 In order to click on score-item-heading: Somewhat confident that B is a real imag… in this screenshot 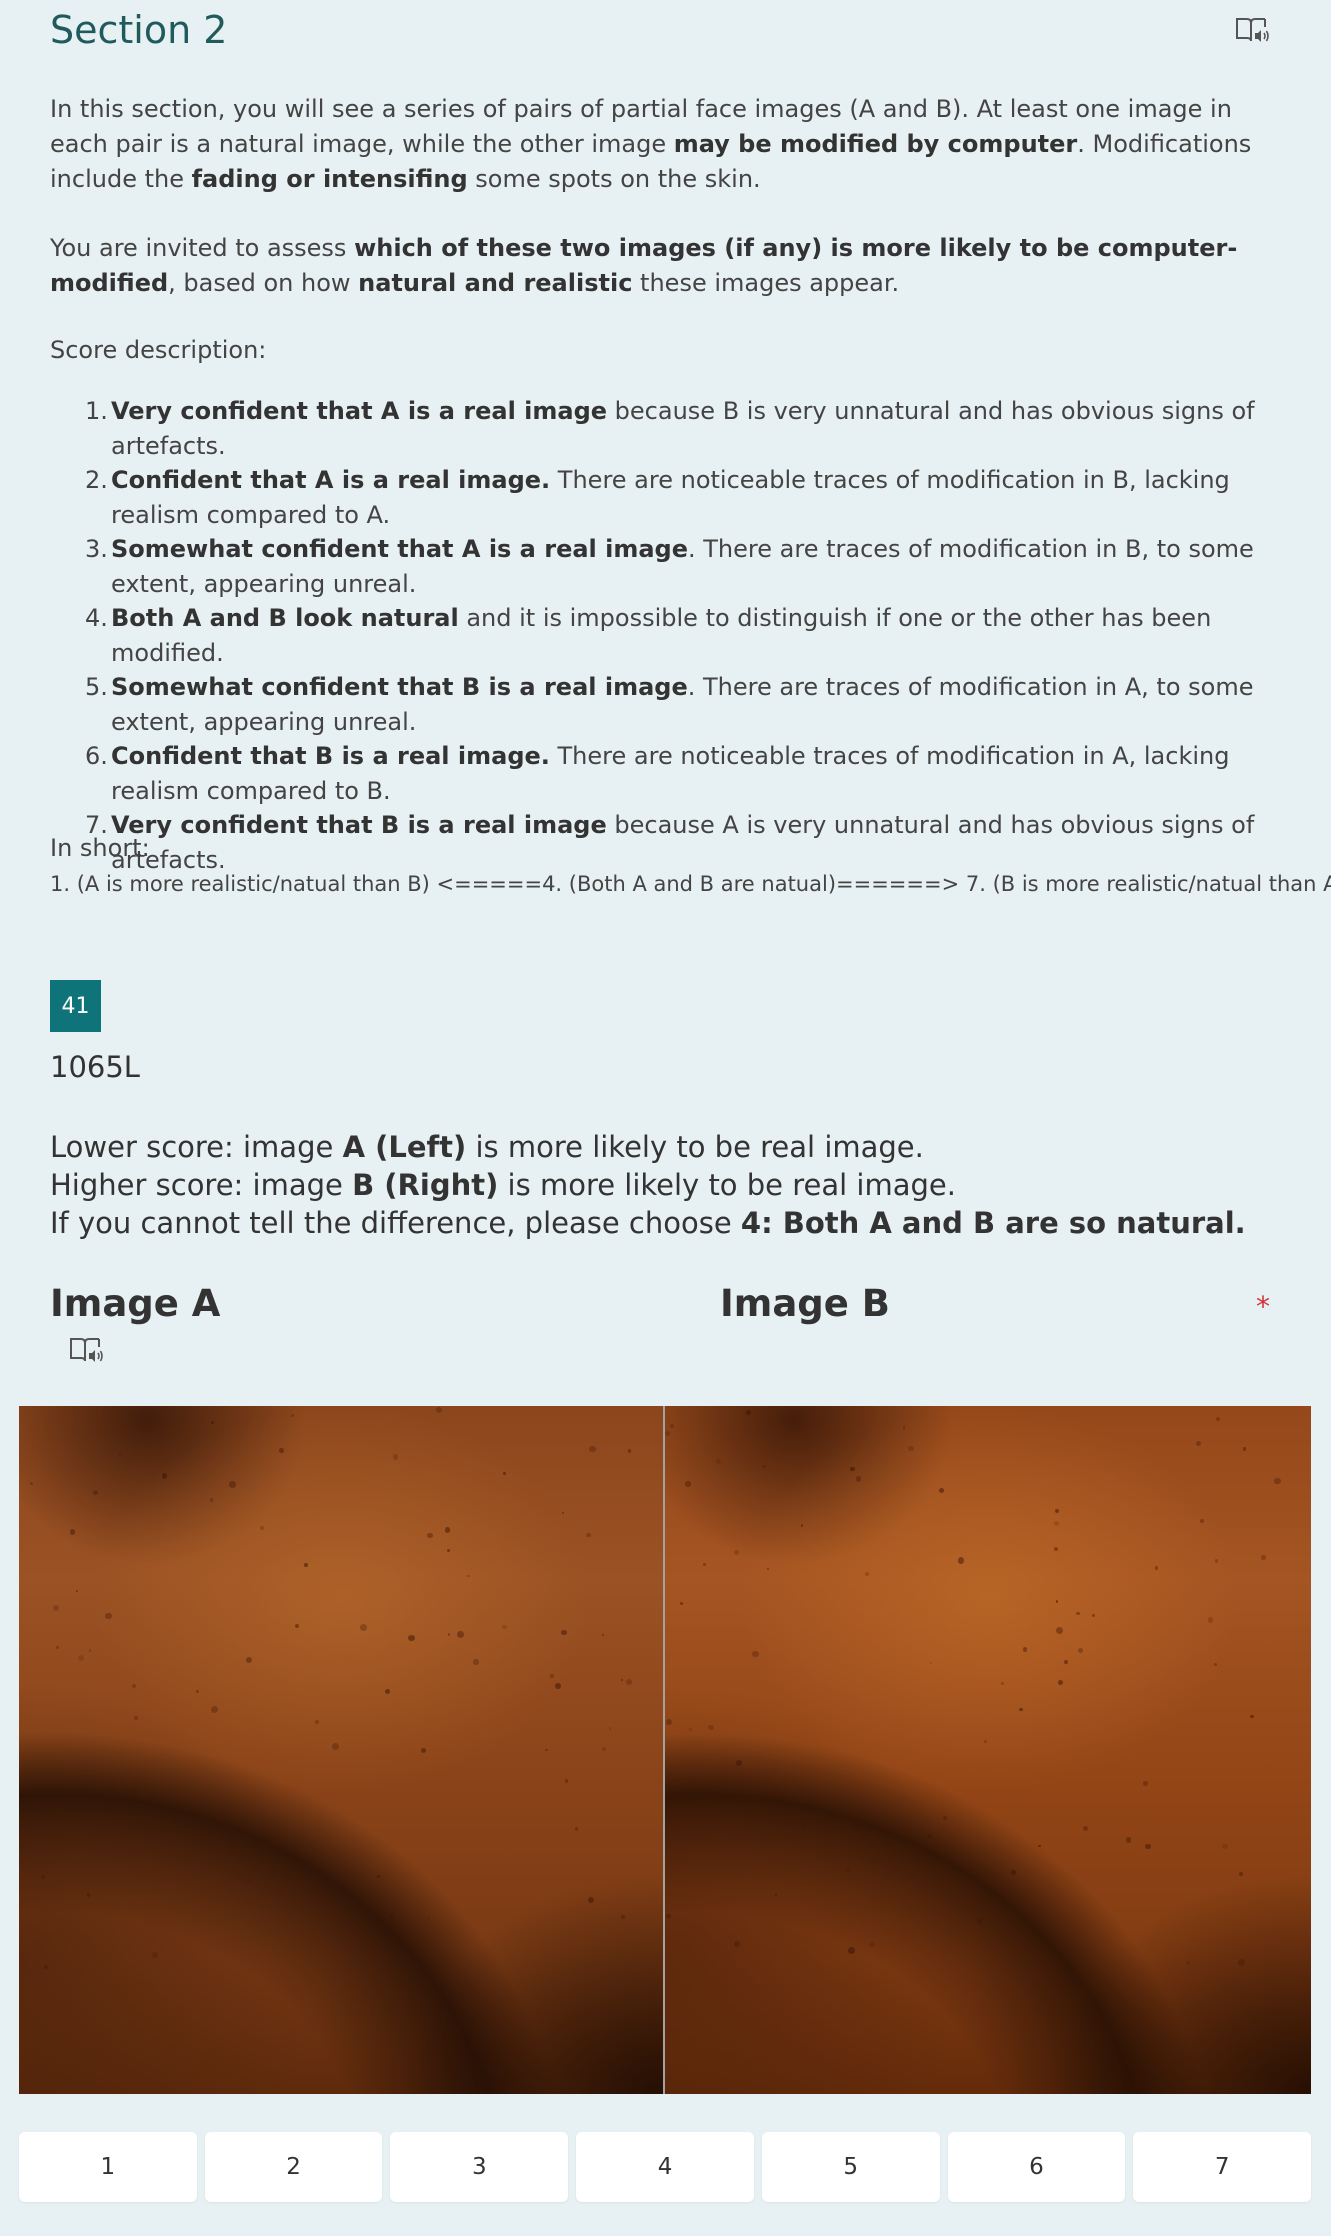, I will do `click(399, 687)`.